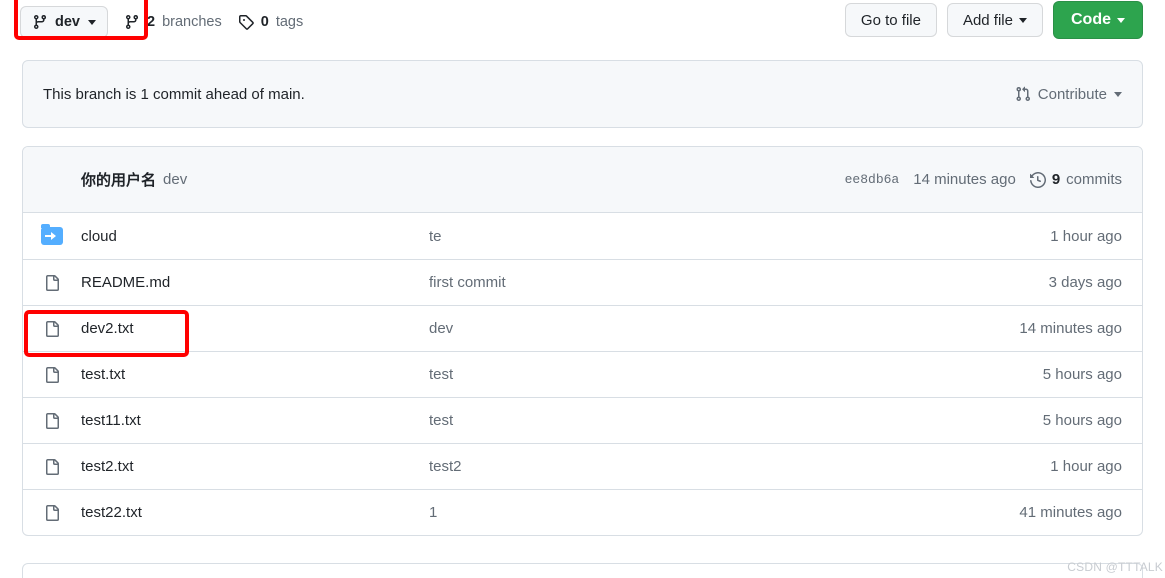 The width and height of the screenshot is (1165, 578). I want to click on table-row: dev2.txt dev 14 minutes ago, so click(582, 328).